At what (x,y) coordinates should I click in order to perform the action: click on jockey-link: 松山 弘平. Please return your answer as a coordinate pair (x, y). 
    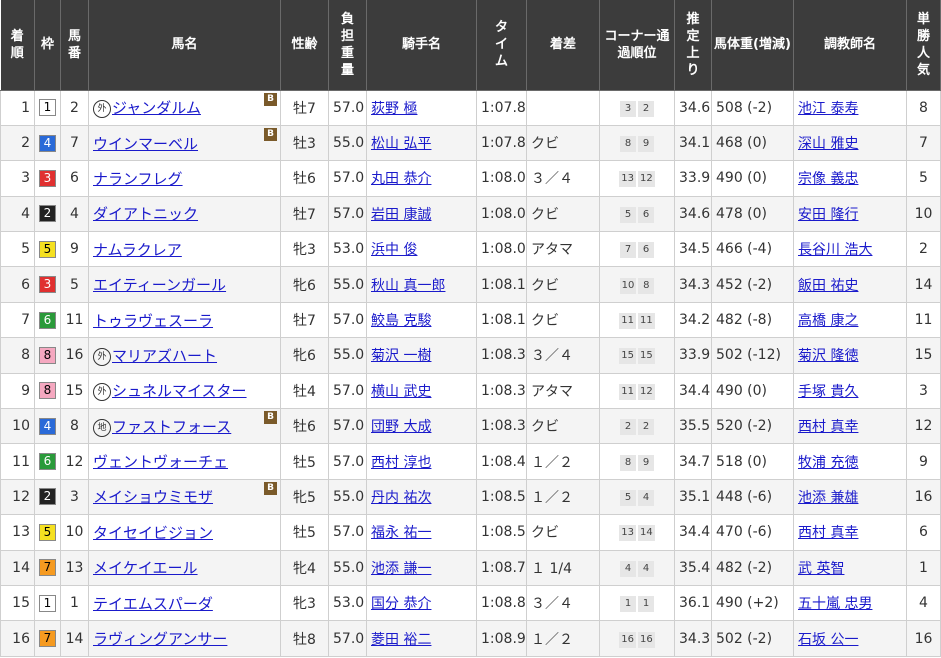
    Looking at the image, I should click on (401, 144).